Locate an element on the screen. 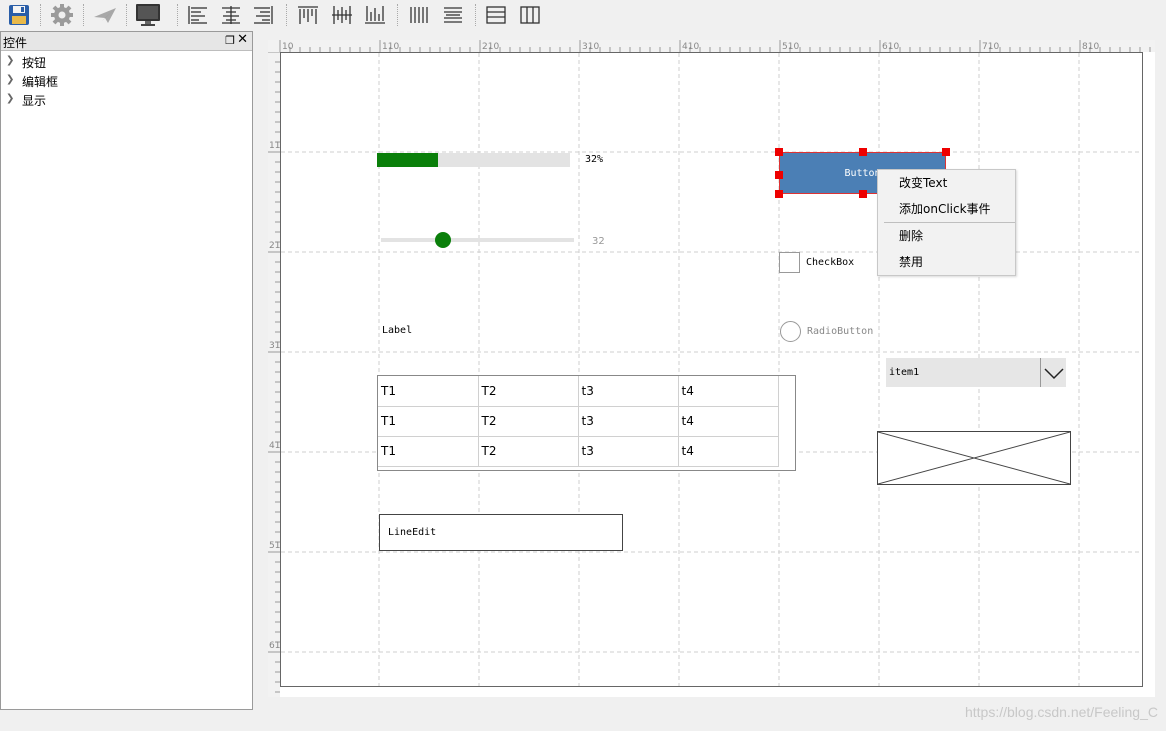 The height and width of the screenshot is (731, 1166). tree-item-label: 按钮 is located at coordinates (34, 63).